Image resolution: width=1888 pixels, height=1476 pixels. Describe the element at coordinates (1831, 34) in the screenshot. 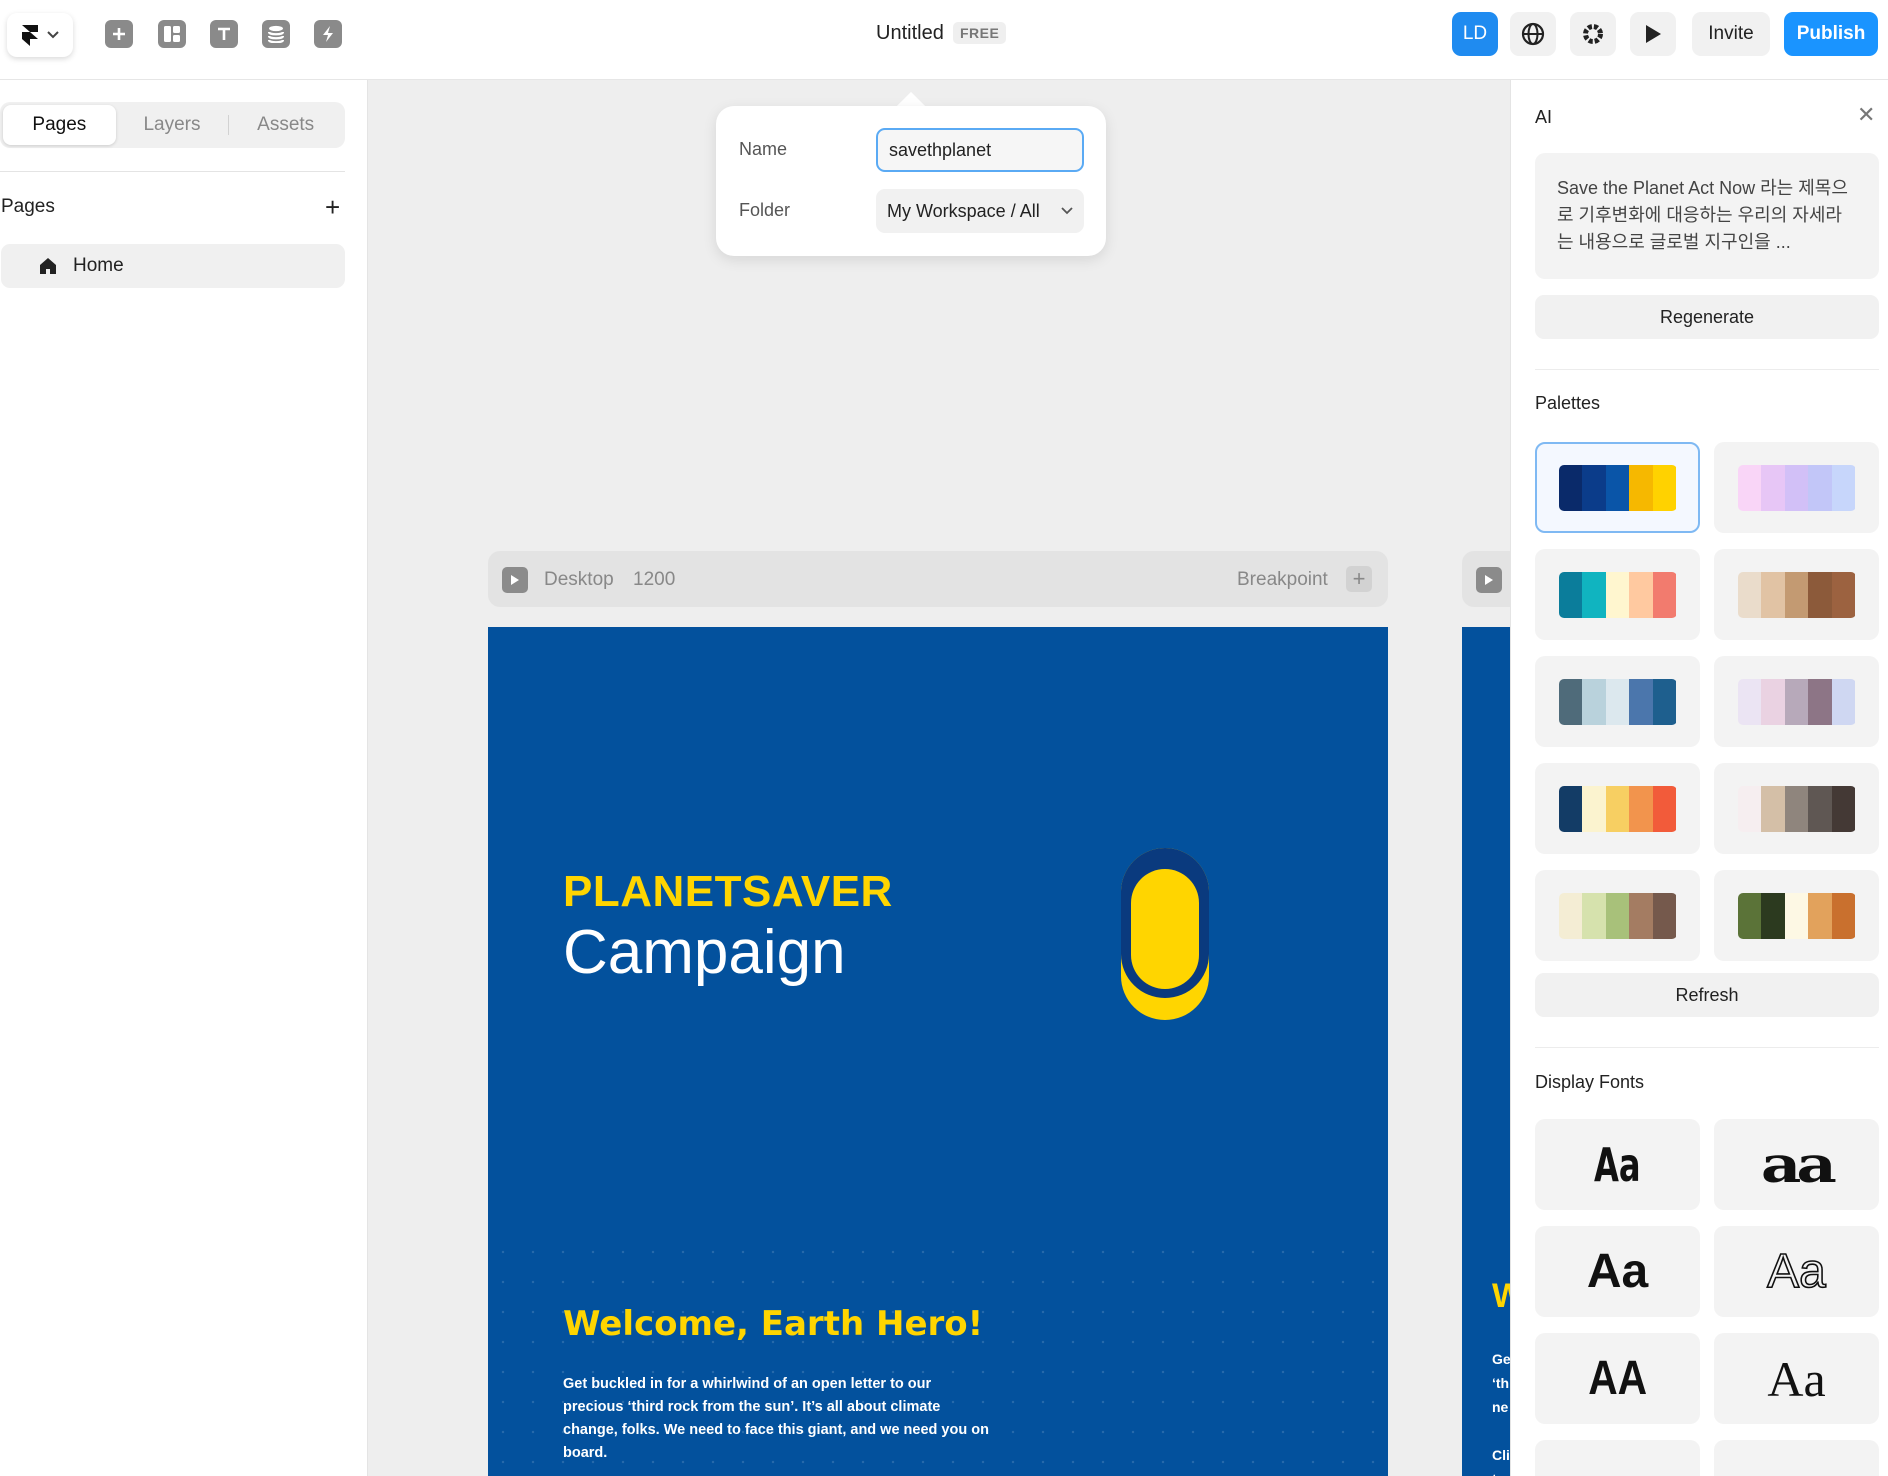

I see `publish-button: Publish` at that location.